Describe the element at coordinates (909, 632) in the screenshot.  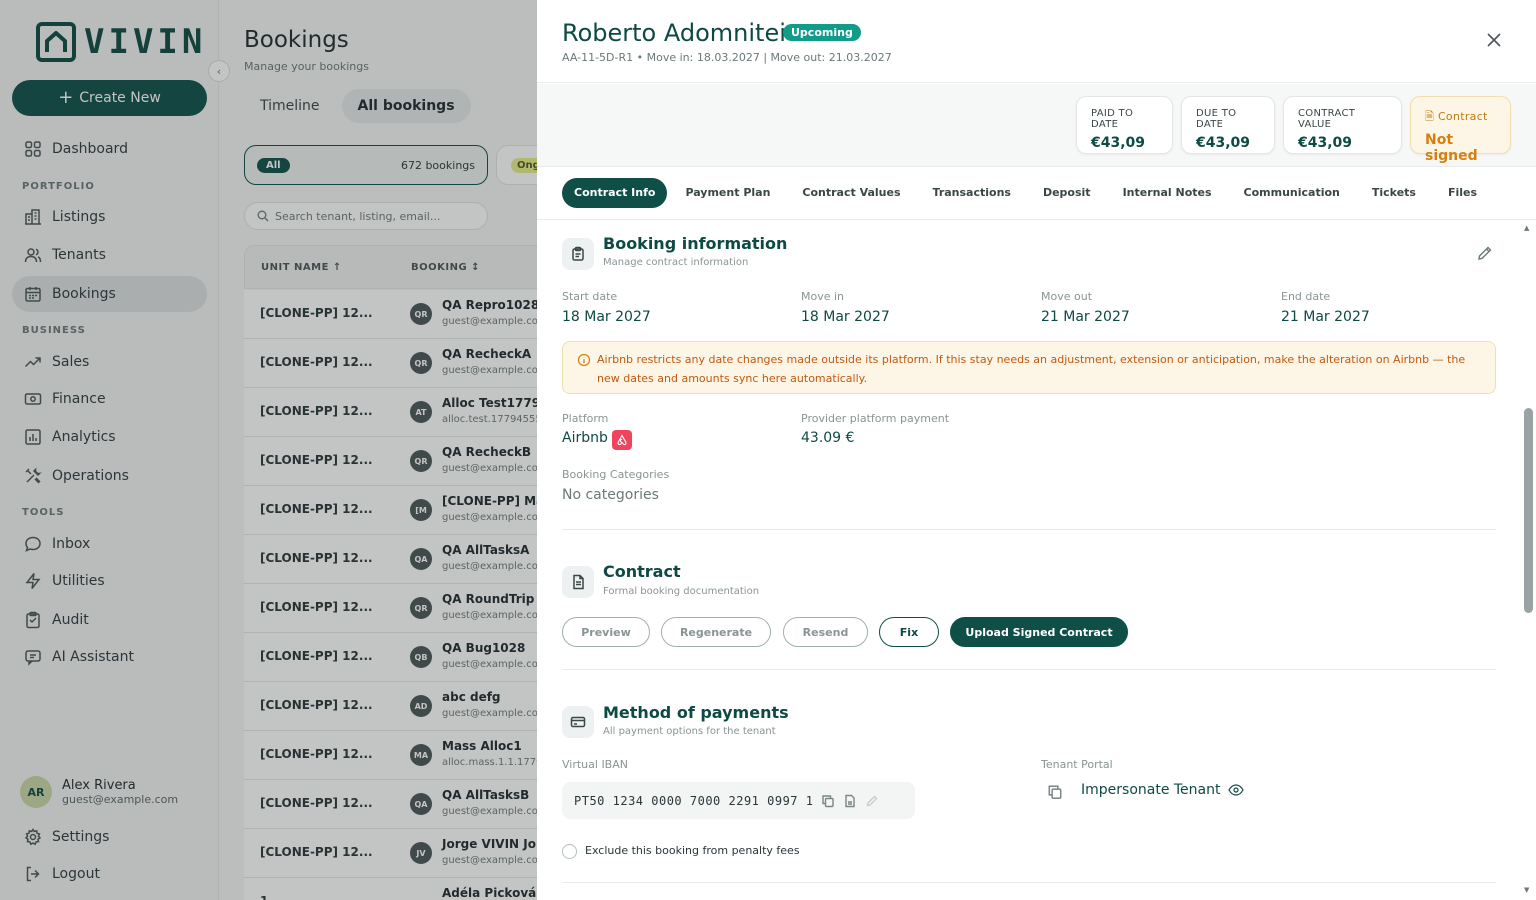
I see `fix-button: Fix` at that location.